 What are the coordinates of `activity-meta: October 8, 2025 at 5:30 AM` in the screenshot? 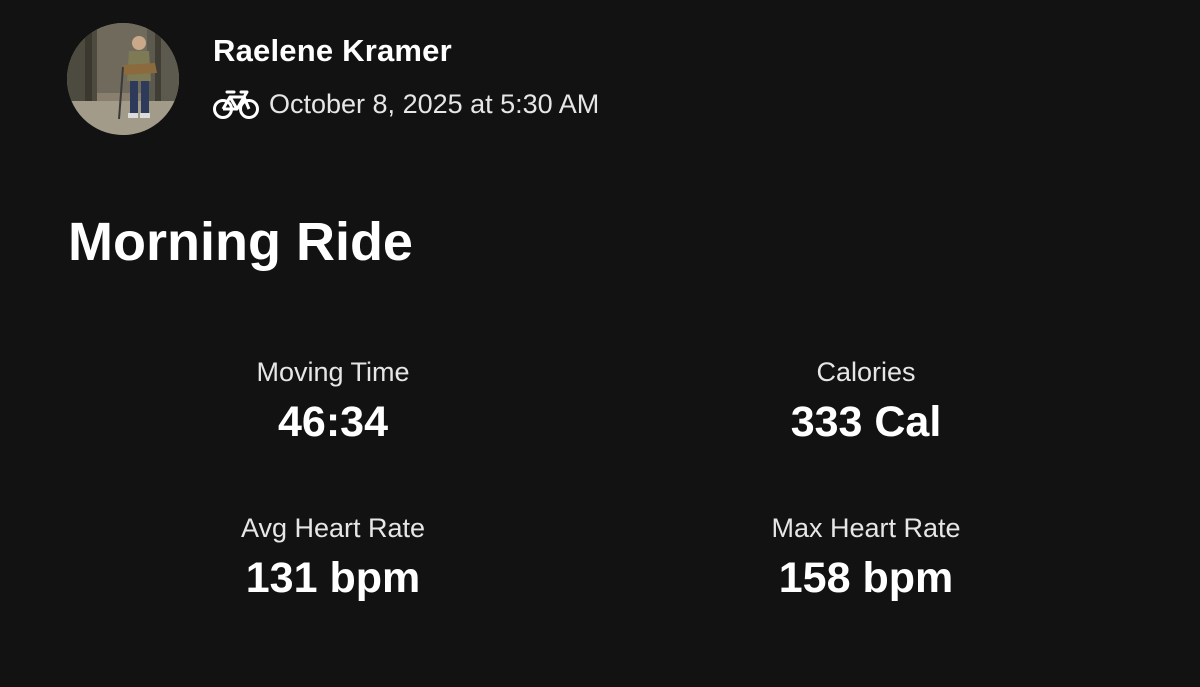 It's located at (406, 104).